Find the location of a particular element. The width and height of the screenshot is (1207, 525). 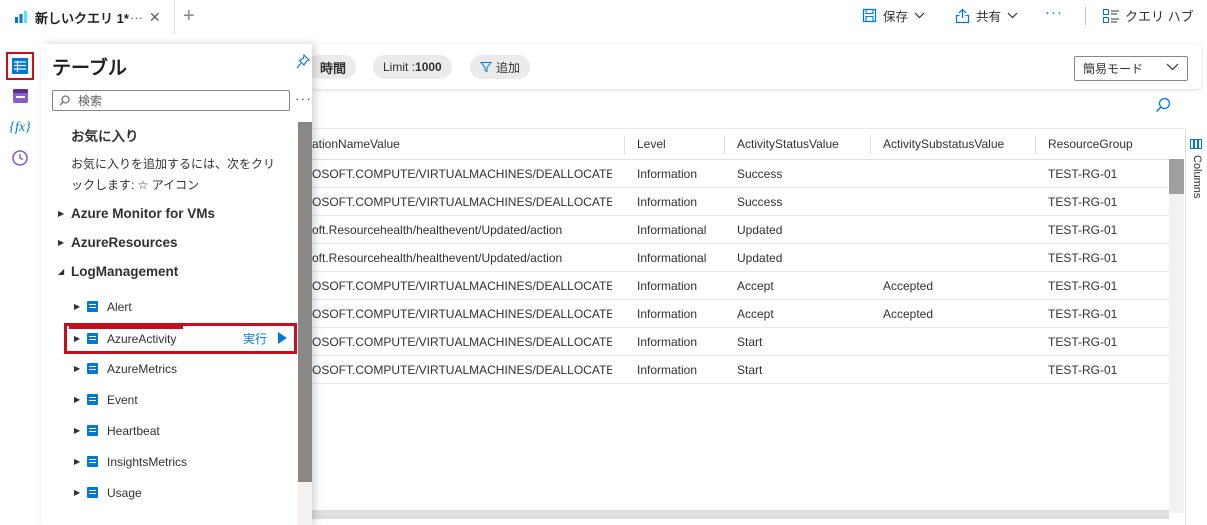

history-nav-button is located at coordinates (20, 158).